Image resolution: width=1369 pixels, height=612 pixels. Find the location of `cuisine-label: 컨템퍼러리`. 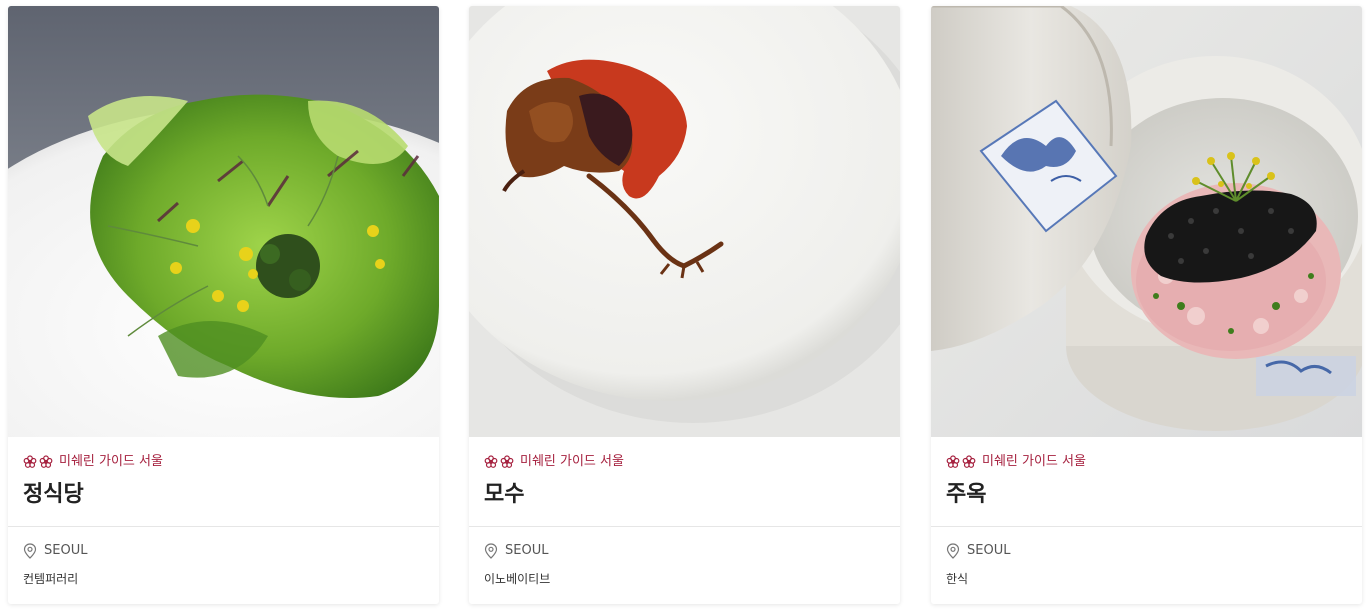

cuisine-label: 컨템퍼러리 is located at coordinates (51, 579).